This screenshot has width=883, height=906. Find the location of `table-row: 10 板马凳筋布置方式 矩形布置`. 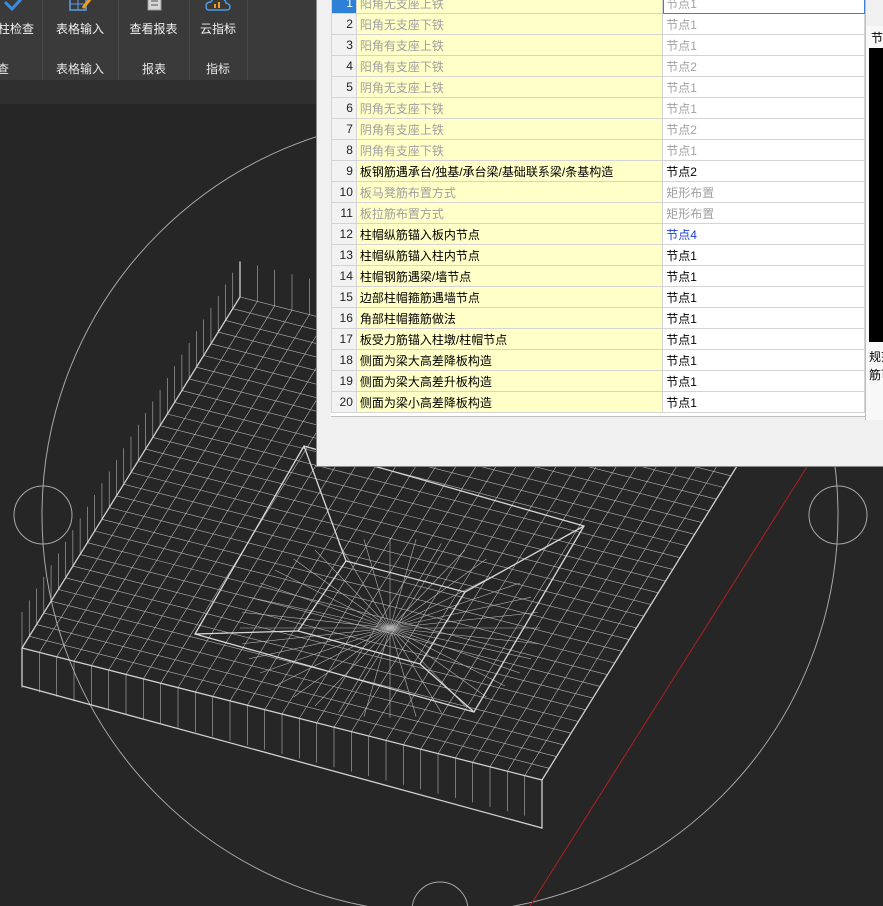

table-row: 10 板马凳筋布置方式 矩形布置 is located at coordinates (598, 192).